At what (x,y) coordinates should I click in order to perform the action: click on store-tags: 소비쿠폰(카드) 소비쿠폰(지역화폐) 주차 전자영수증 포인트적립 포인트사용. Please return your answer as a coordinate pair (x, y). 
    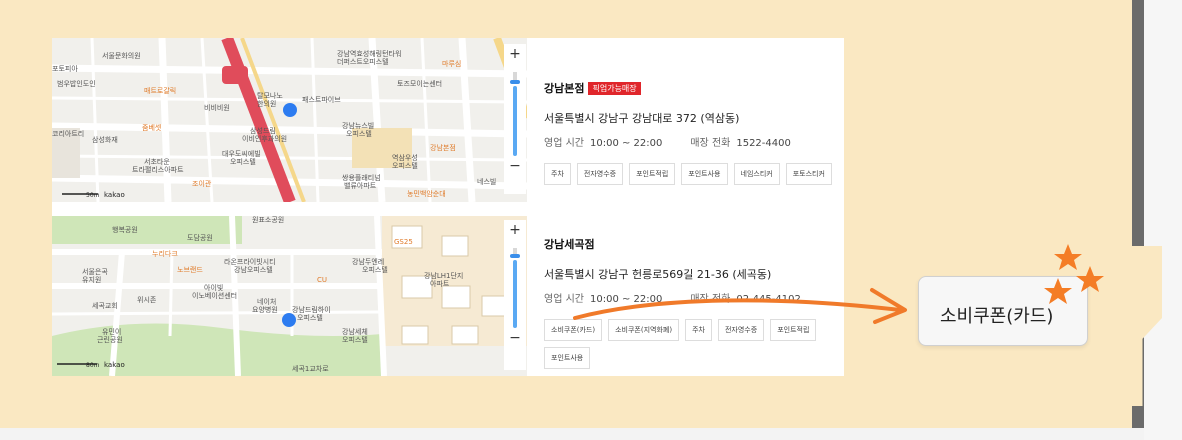
    Looking at the image, I should click on (689, 344).